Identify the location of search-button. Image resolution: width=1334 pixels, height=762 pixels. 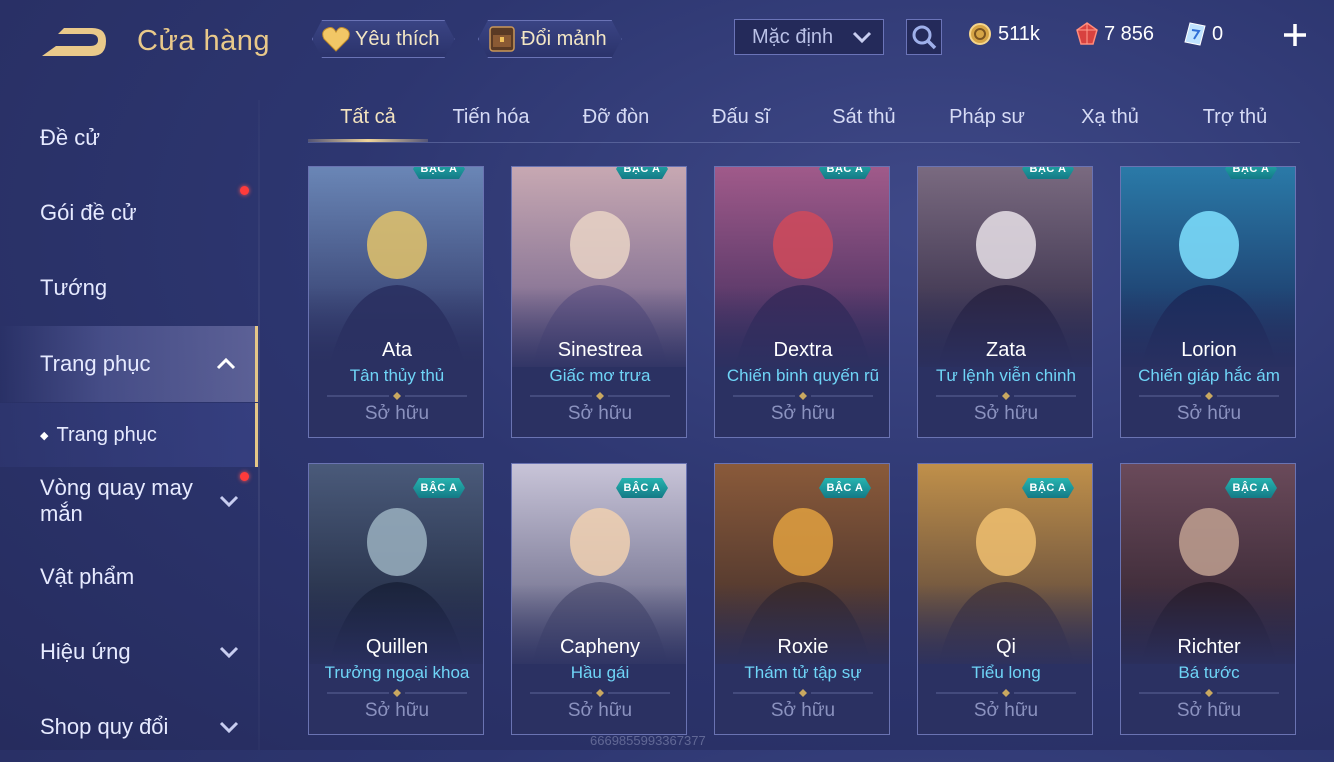
(924, 37).